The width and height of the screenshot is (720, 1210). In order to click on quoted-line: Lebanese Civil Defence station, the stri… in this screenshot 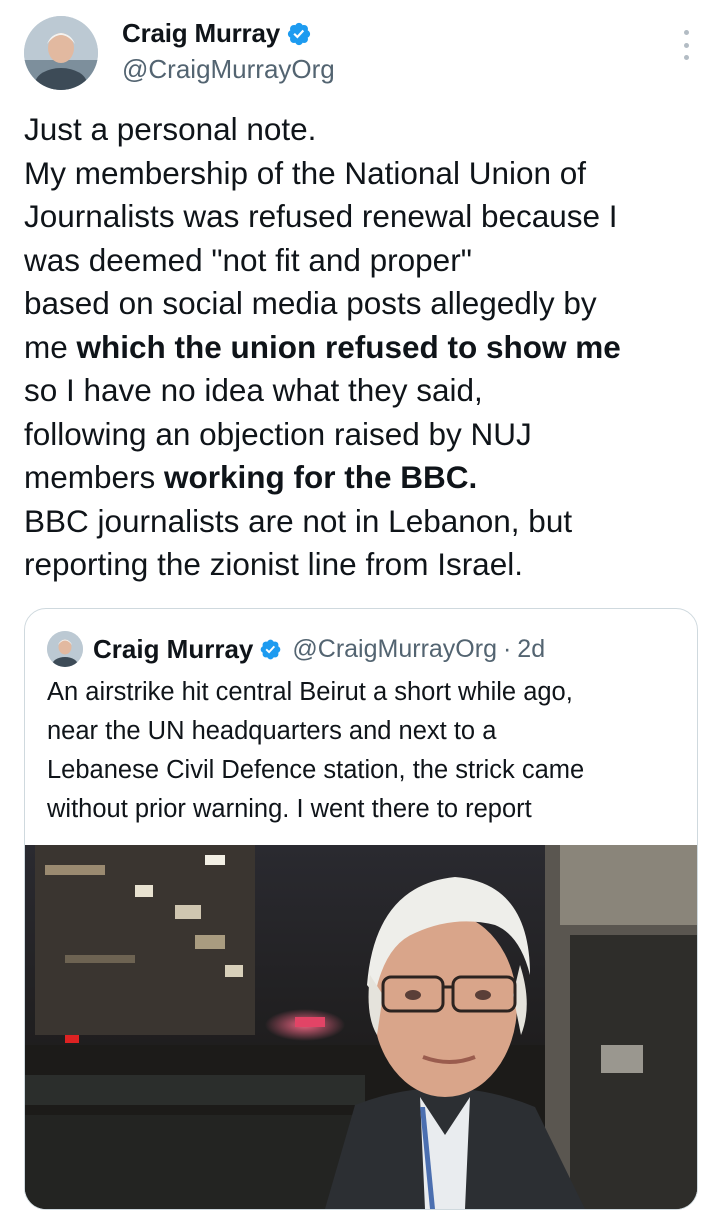, I will do `click(316, 770)`.